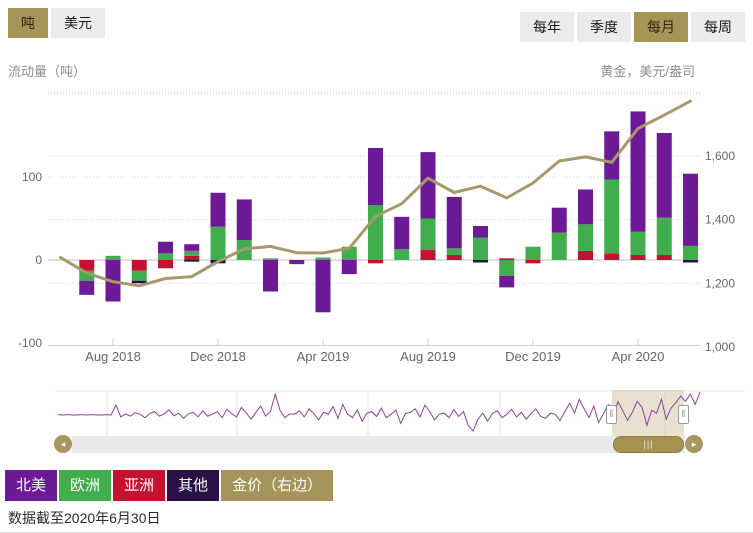 This screenshot has height=533, width=753. Describe the element at coordinates (632, 27) in the screenshot. I see `frequency-toggle: 每年 季度 每月 每周` at that location.